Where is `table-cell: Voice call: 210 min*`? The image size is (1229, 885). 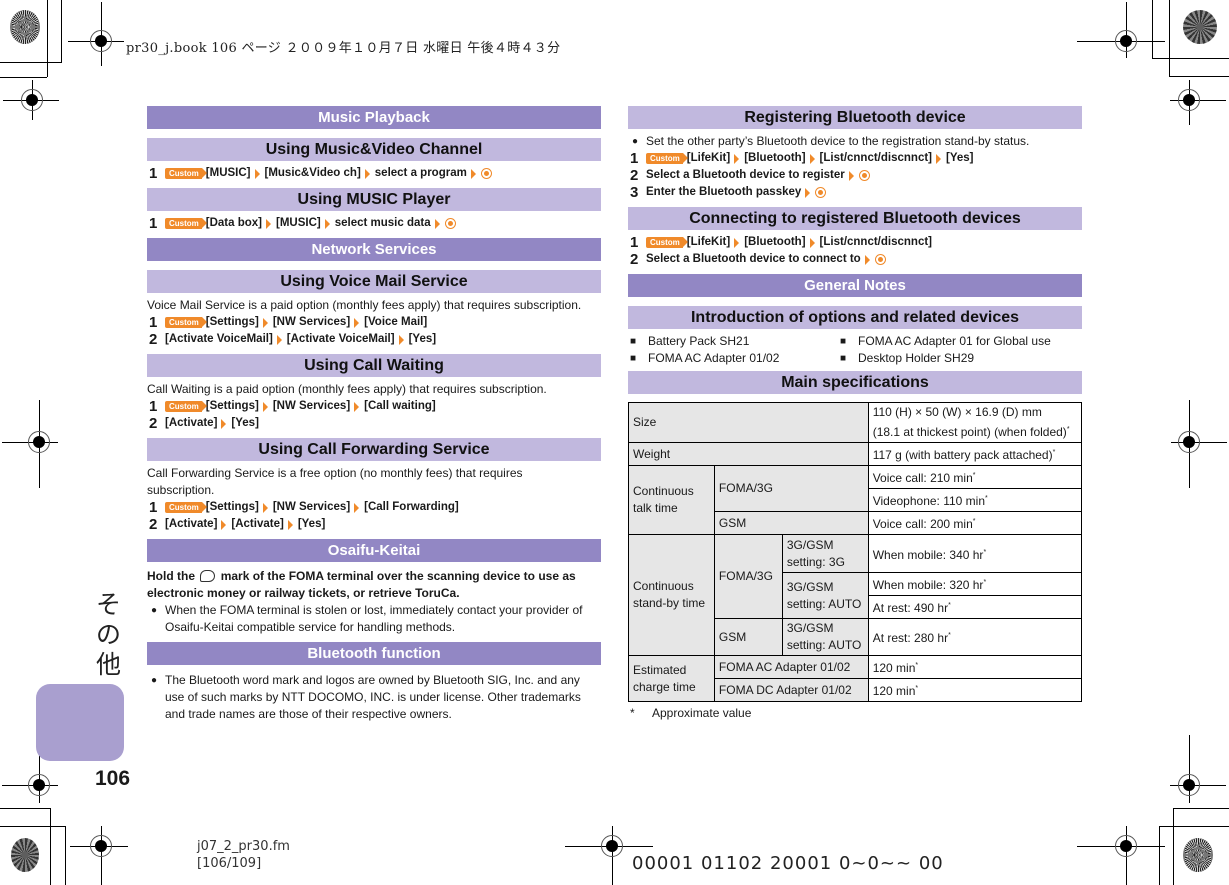 table-cell: Voice call: 210 min* is located at coordinates (975, 477).